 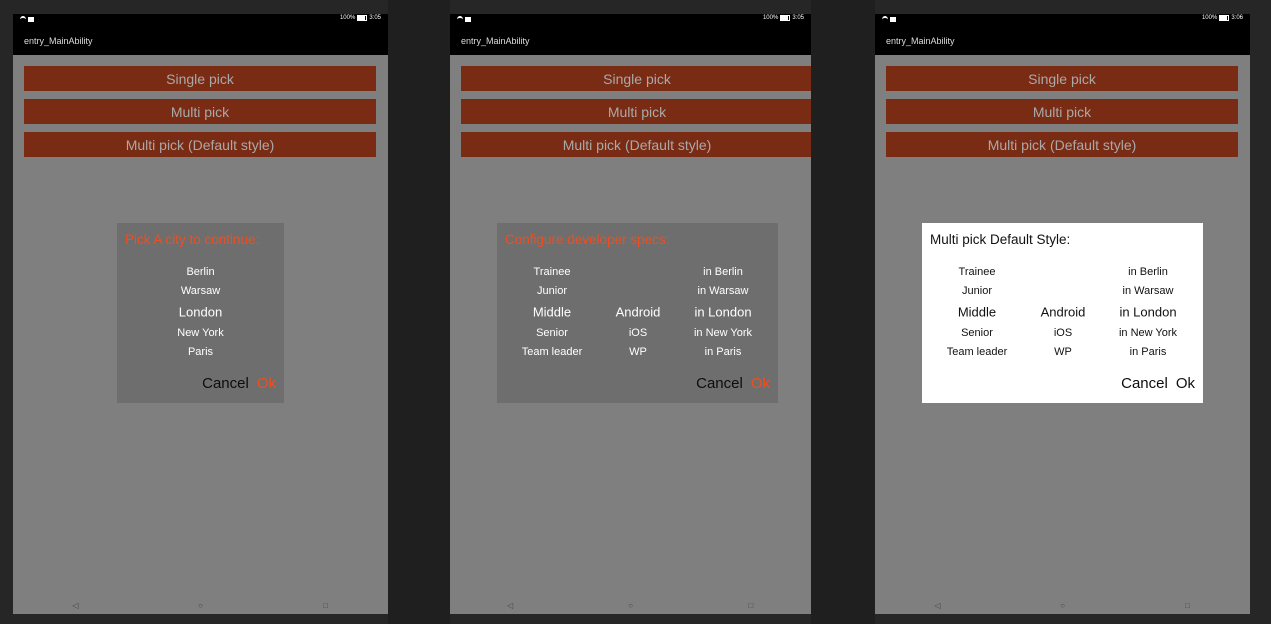 I want to click on picker-option-selected: London, so click(x=200, y=312).